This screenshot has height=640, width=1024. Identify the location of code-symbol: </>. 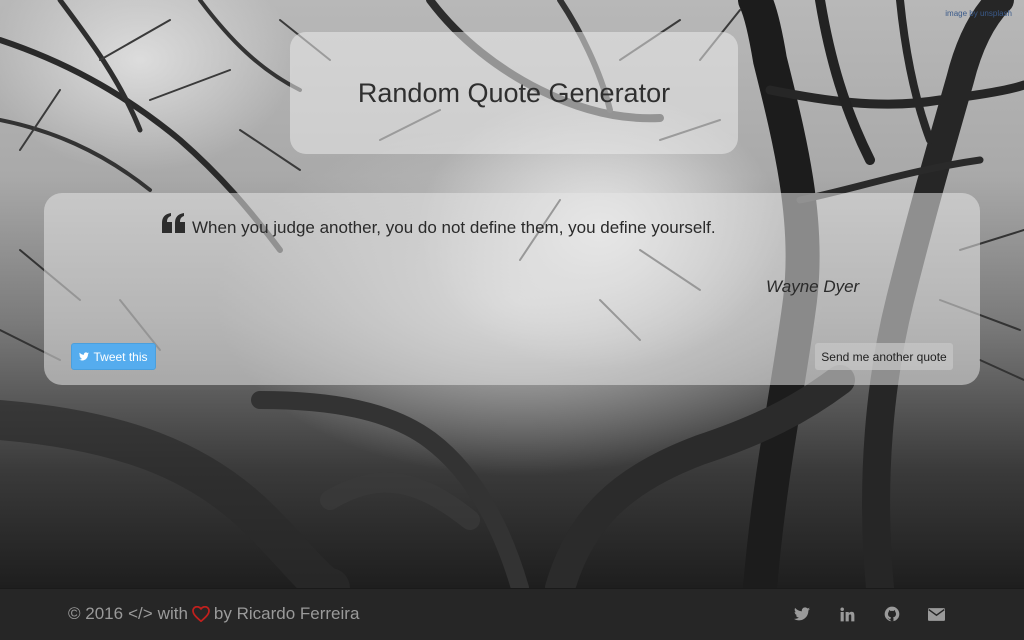
(140, 613).